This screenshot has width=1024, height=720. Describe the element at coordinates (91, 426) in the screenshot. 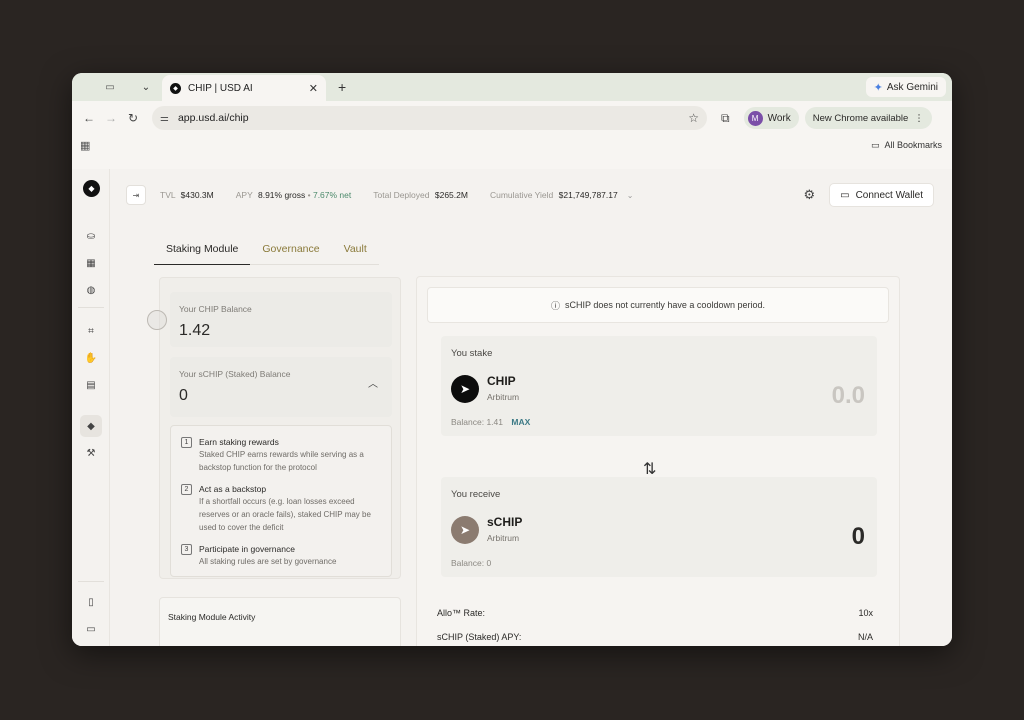

I see `chip-staking-icon: ◆` at that location.